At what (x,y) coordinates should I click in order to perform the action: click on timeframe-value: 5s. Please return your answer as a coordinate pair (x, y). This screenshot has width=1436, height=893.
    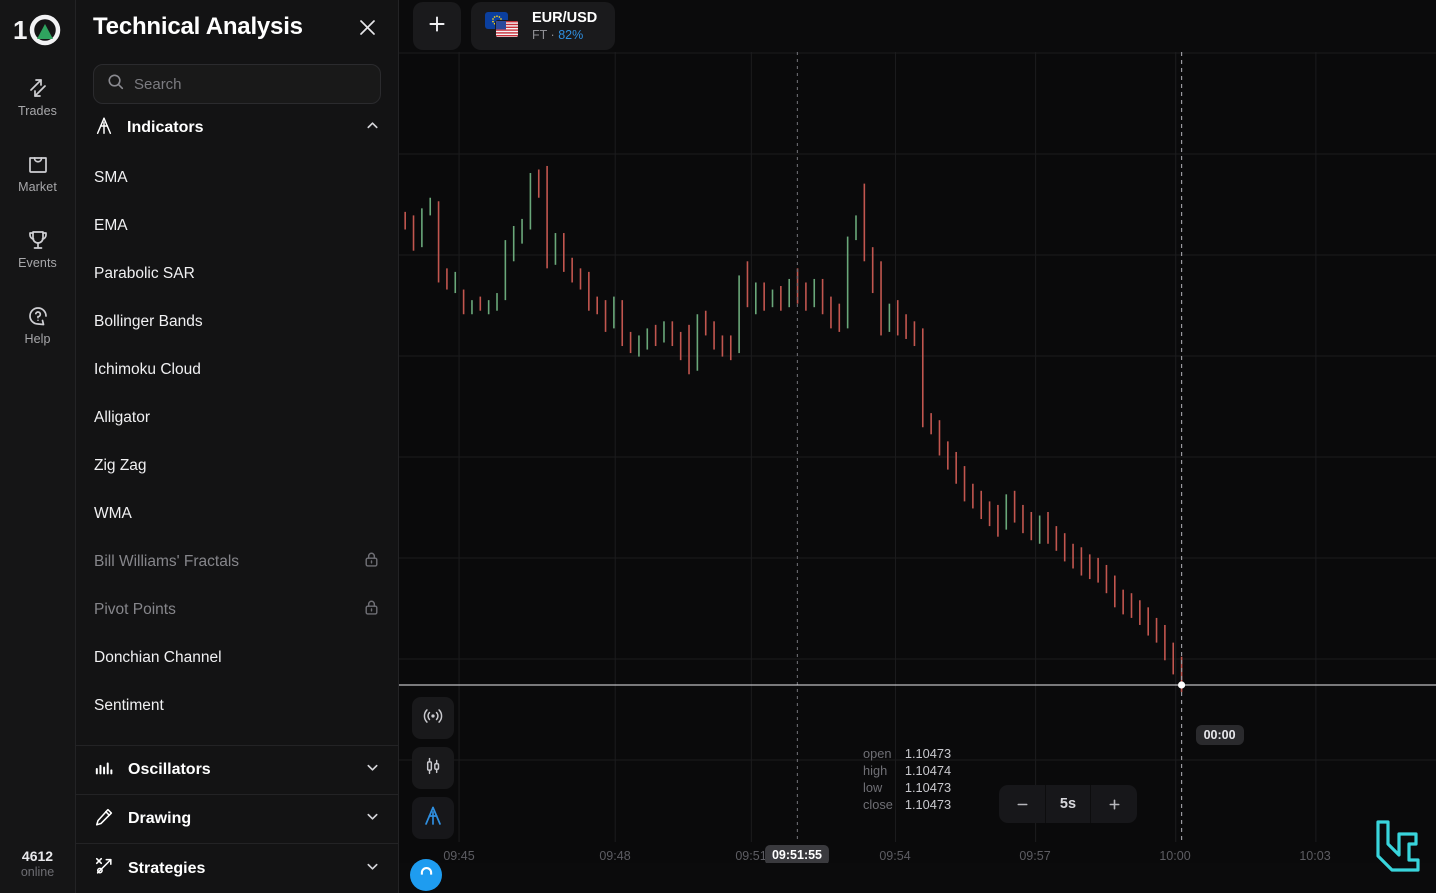
    Looking at the image, I should click on (1068, 804).